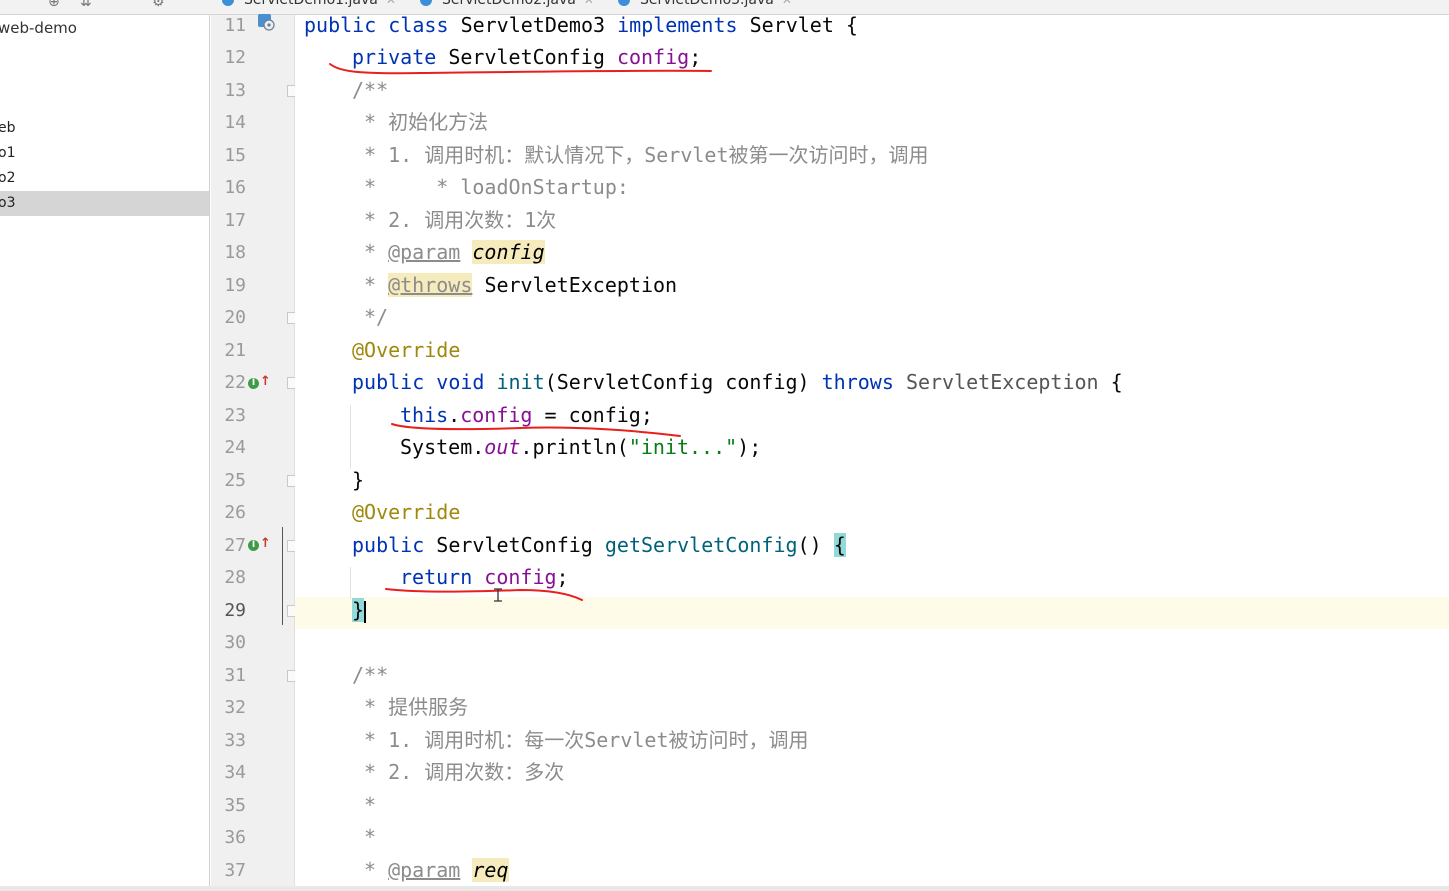 This screenshot has height=891, width=1449. Describe the element at coordinates (724, 888) in the screenshot. I see `status-bar-edge` at that location.